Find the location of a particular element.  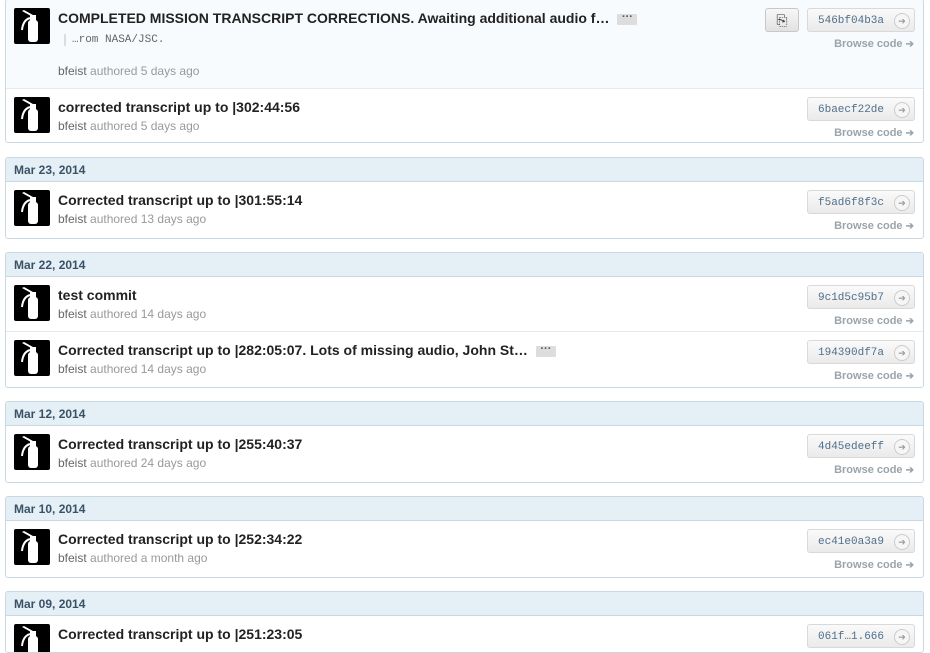

commit-title-text: test commit is located at coordinates (97, 295).